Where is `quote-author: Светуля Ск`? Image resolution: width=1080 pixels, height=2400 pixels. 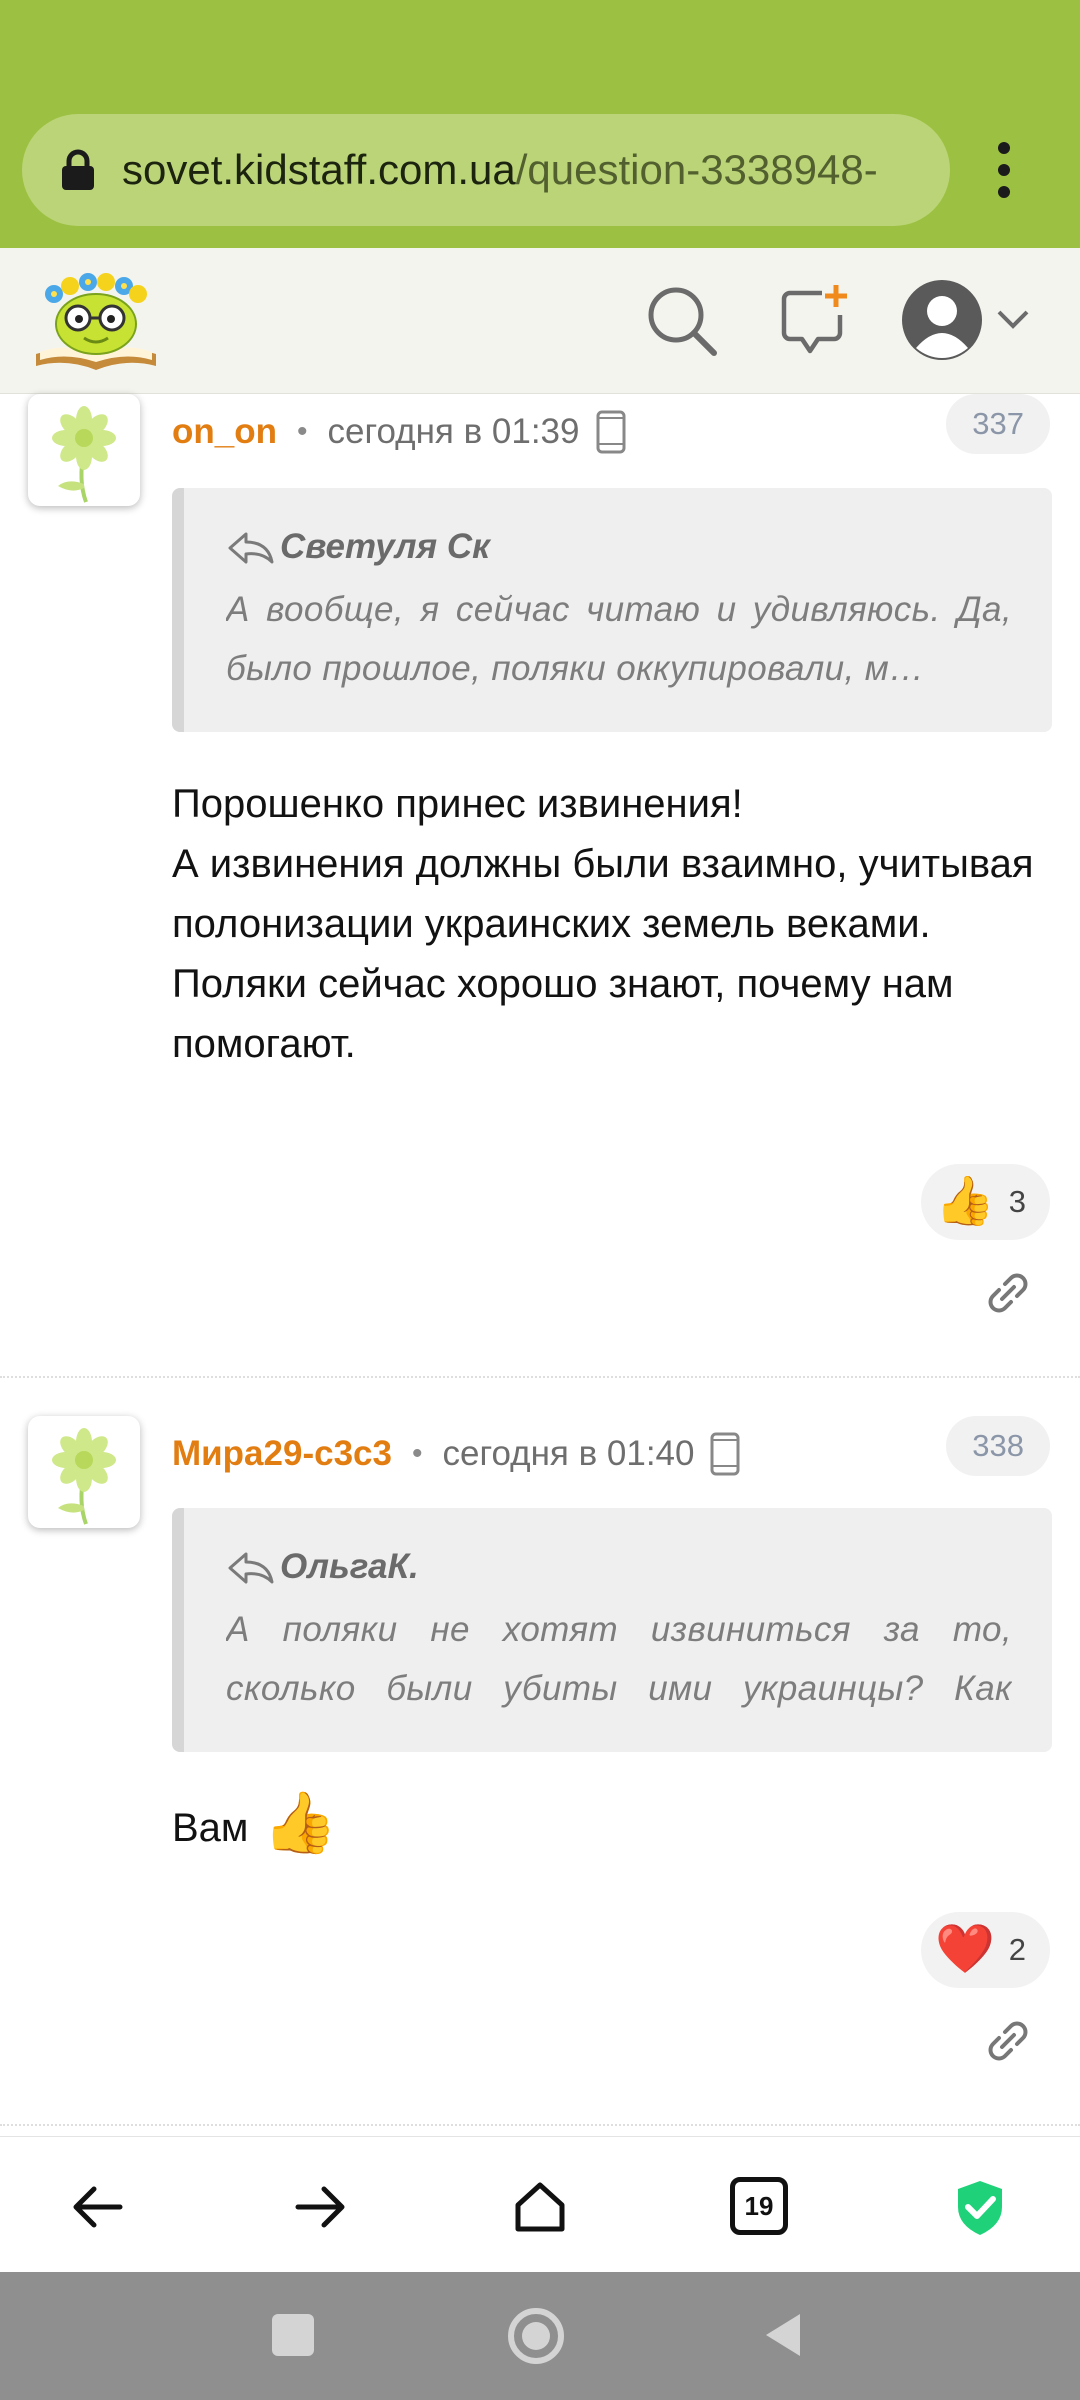 quote-author: Светуля Ск is located at coordinates (385, 546).